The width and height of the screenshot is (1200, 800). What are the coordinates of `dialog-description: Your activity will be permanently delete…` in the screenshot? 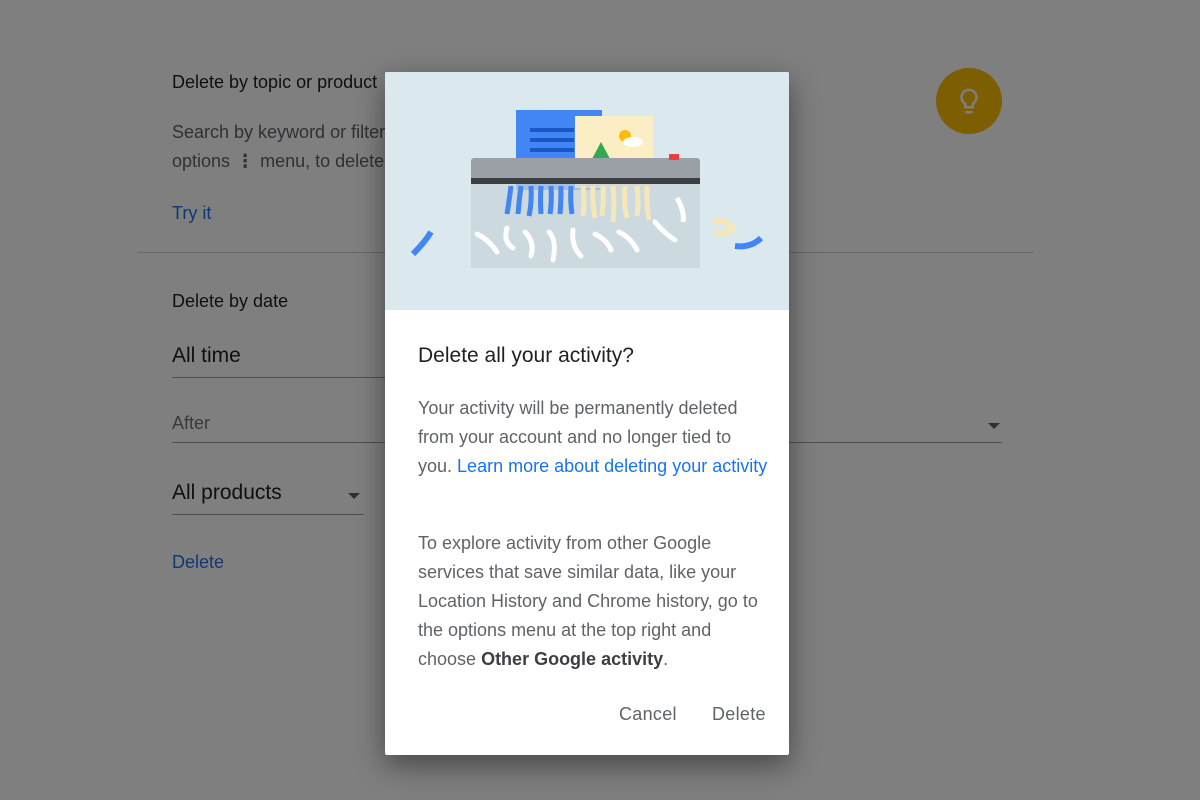 It's located at (593, 437).